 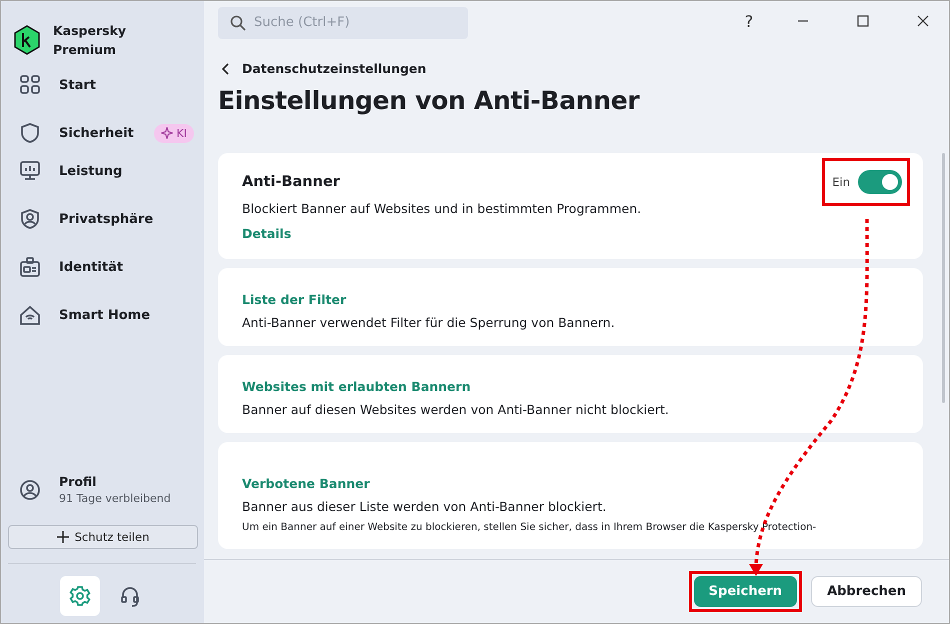 I want to click on profile-label: Profil, so click(x=115, y=481).